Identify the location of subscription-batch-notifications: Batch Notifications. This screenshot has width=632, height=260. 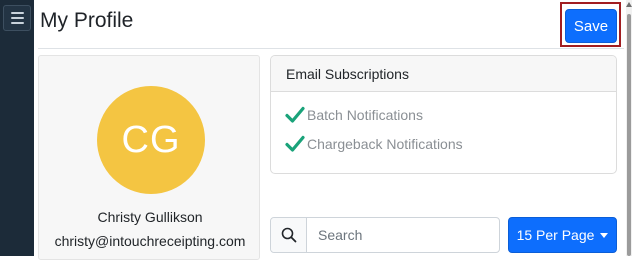
(354, 115).